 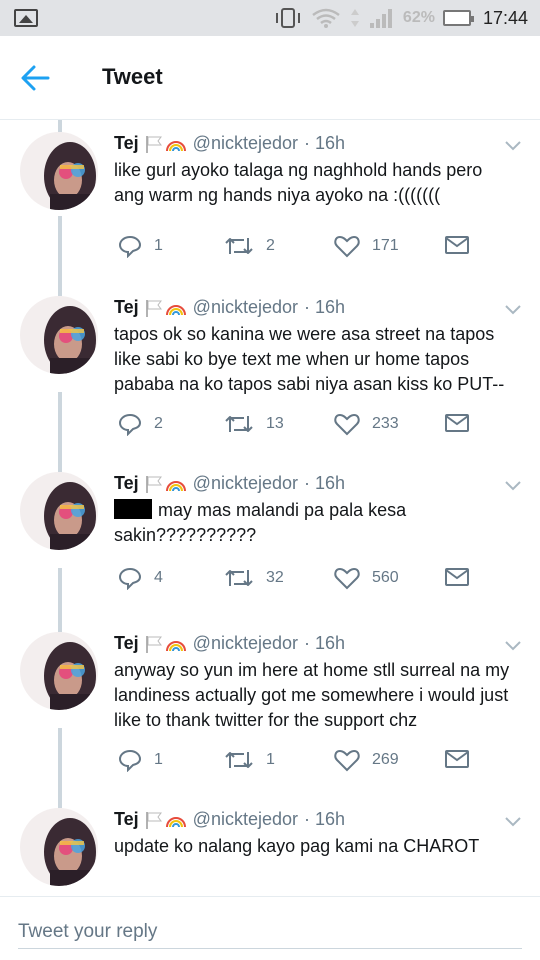 What do you see at coordinates (366, 424) in the screenshot?
I see `like-button: 233` at bounding box center [366, 424].